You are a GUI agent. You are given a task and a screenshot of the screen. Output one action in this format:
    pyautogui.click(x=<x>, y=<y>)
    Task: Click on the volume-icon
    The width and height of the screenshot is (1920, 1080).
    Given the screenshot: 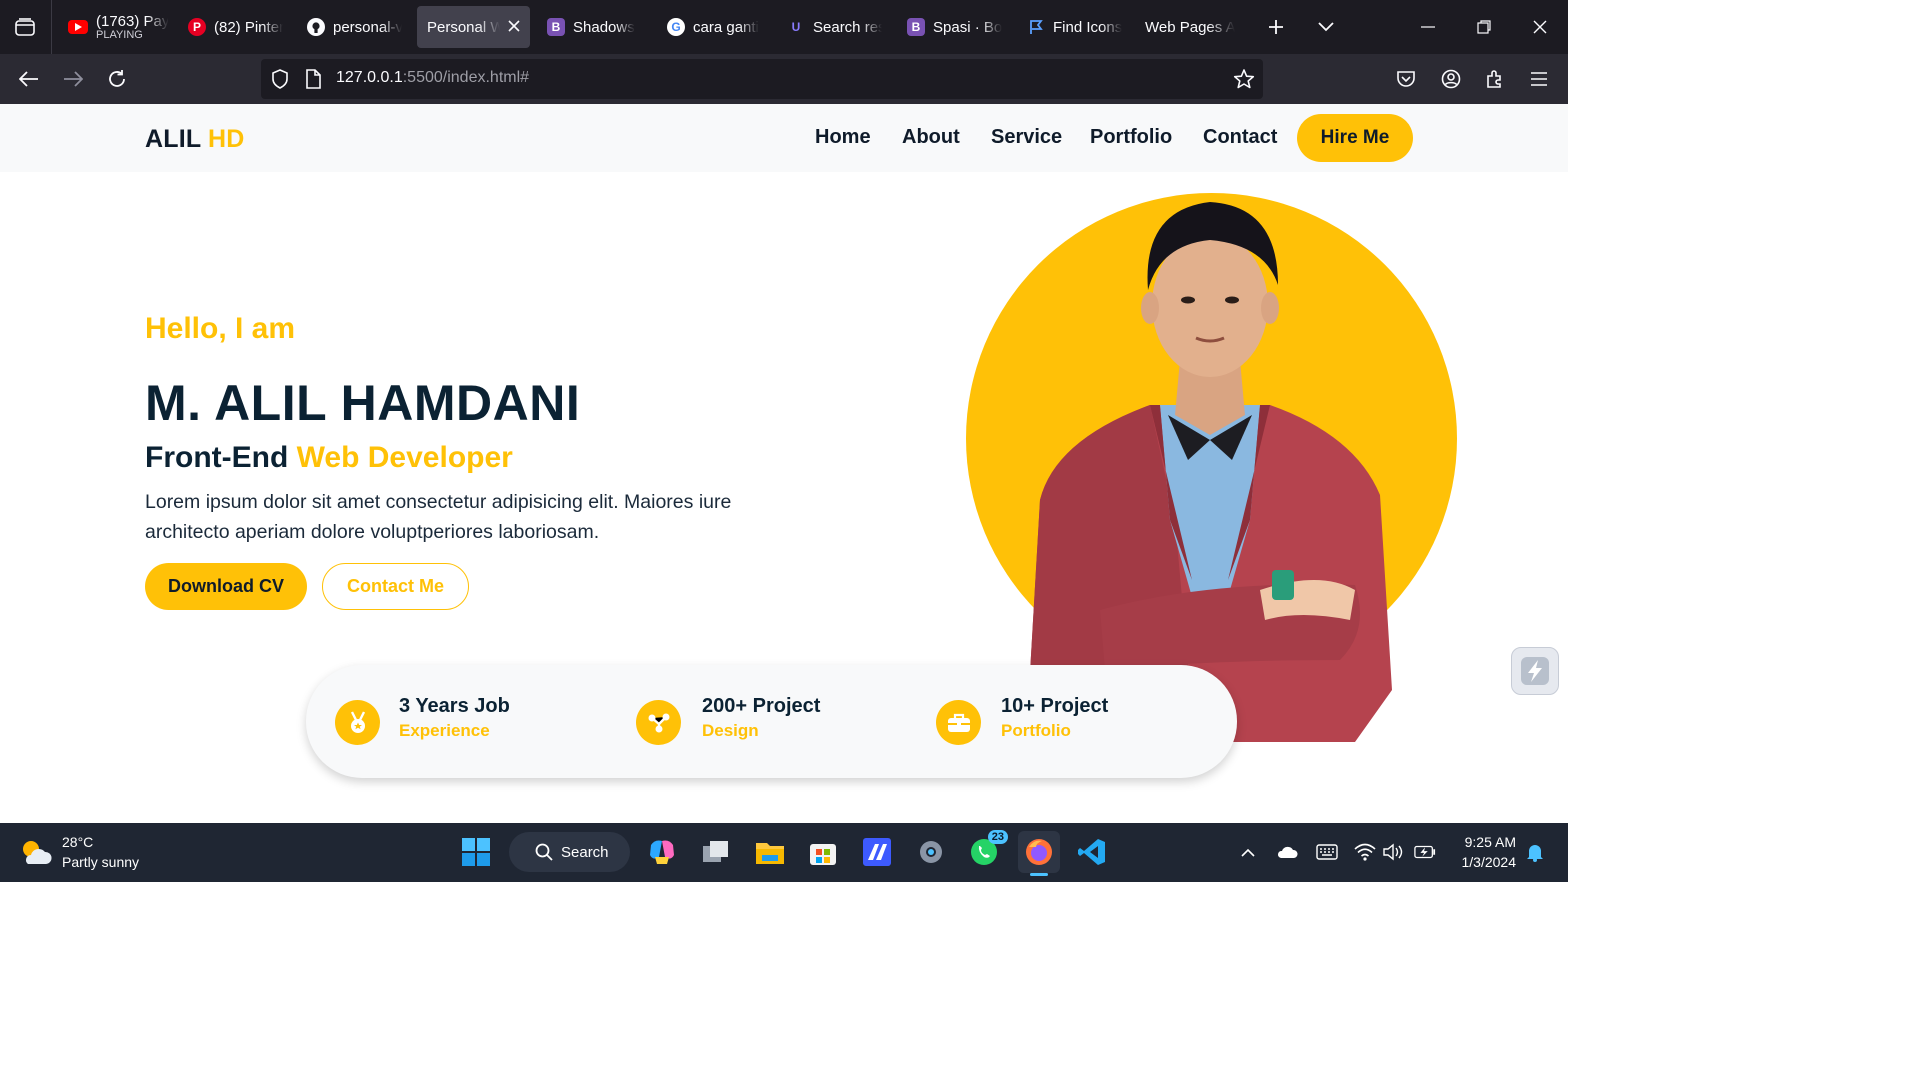 What is the action you would take?
    pyautogui.click(x=1394, y=852)
    